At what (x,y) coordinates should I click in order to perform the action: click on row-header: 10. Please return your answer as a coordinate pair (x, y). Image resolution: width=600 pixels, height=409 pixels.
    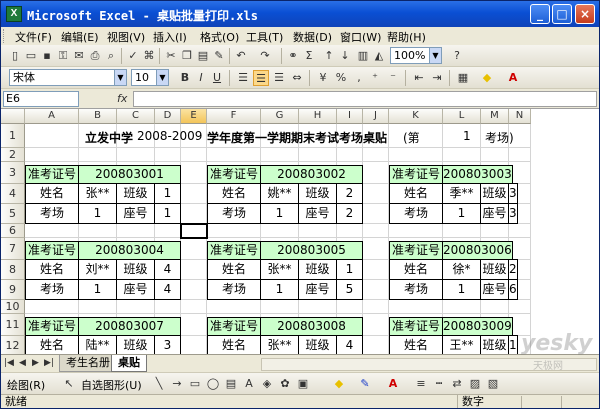
    Looking at the image, I should click on (13, 307).